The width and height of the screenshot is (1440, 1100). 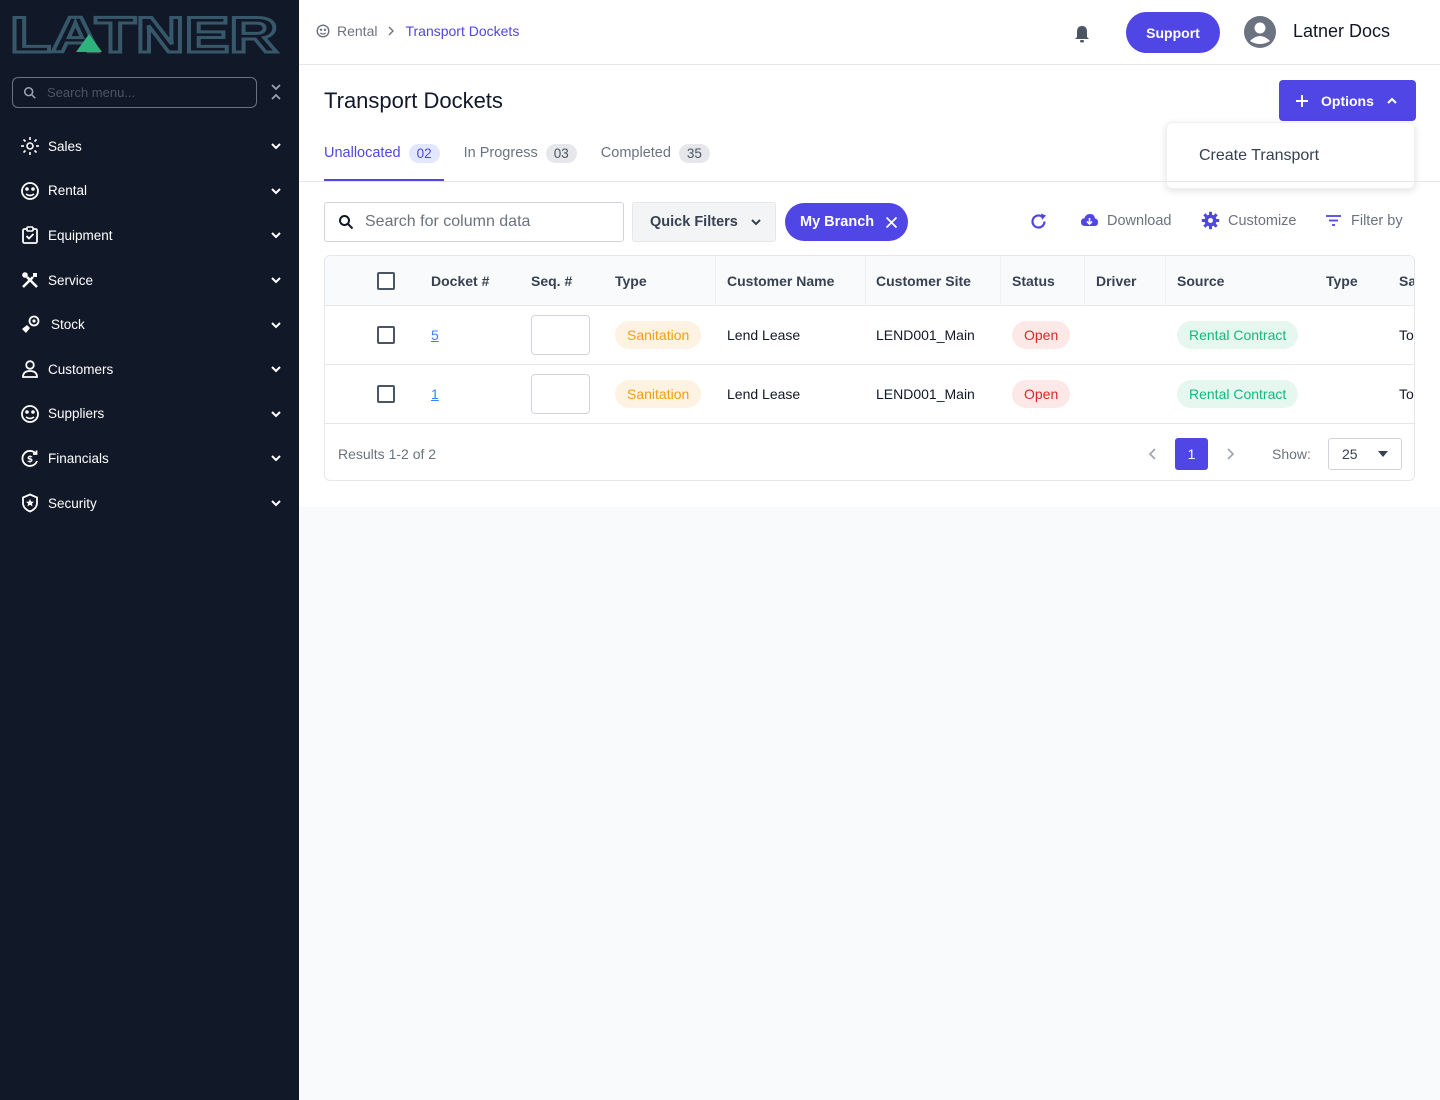 I want to click on tab-label: Unallocated, so click(x=362, y=153).